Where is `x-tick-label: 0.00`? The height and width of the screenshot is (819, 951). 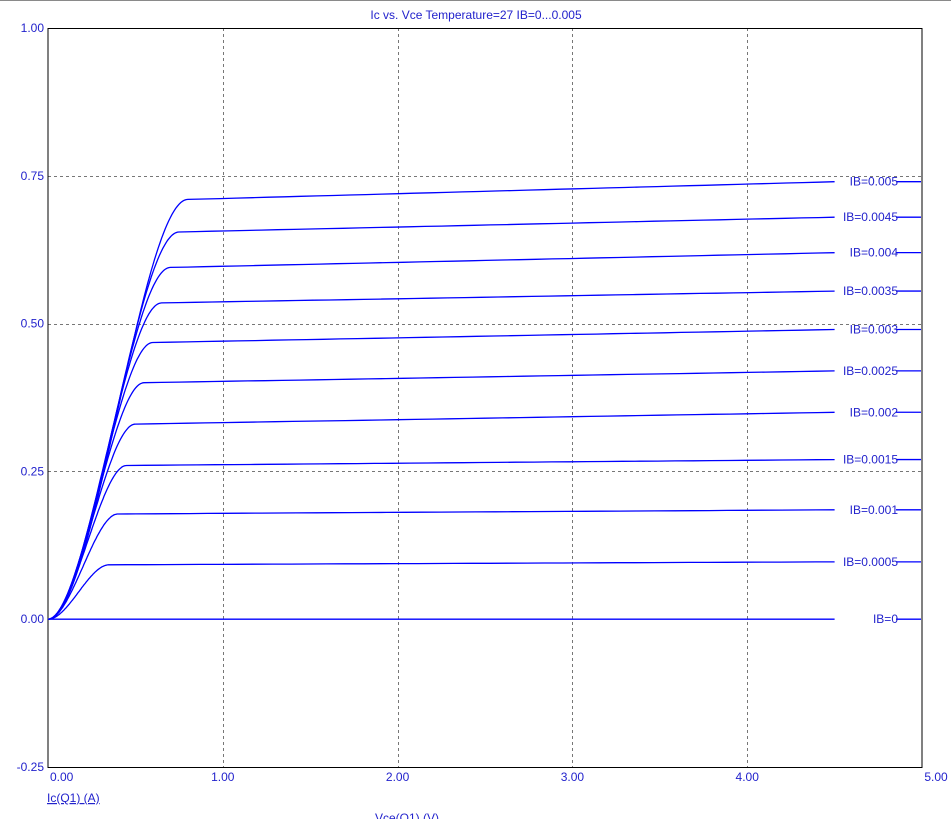 x-tick-label: 0.00 is located at coordinates (62, 777).